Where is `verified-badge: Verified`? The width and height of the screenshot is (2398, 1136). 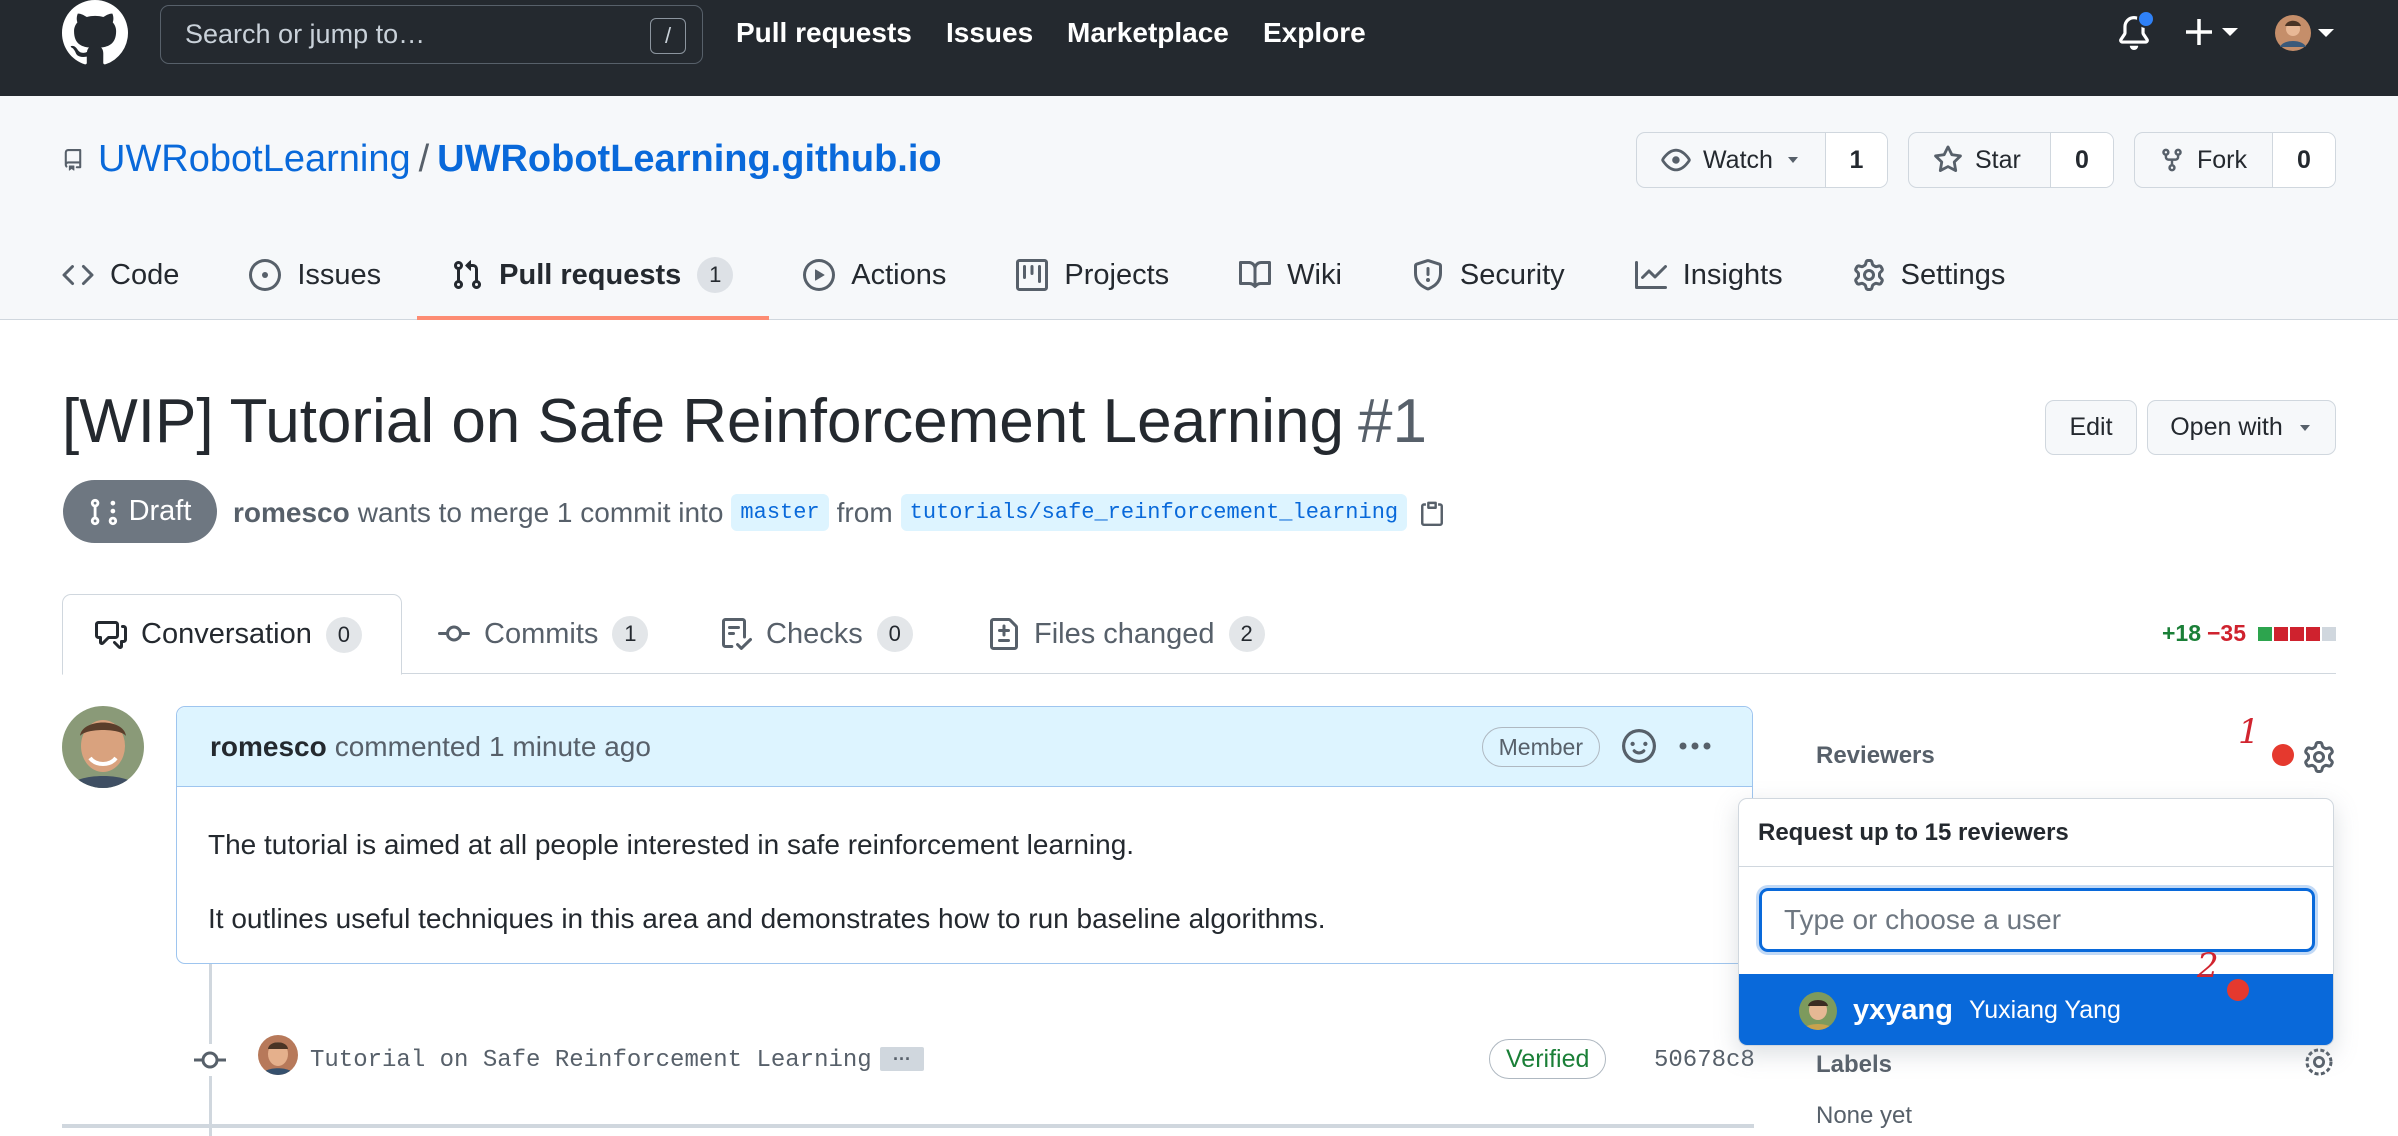 verified-badge: Verified is located at coordinates (1548, 1059).